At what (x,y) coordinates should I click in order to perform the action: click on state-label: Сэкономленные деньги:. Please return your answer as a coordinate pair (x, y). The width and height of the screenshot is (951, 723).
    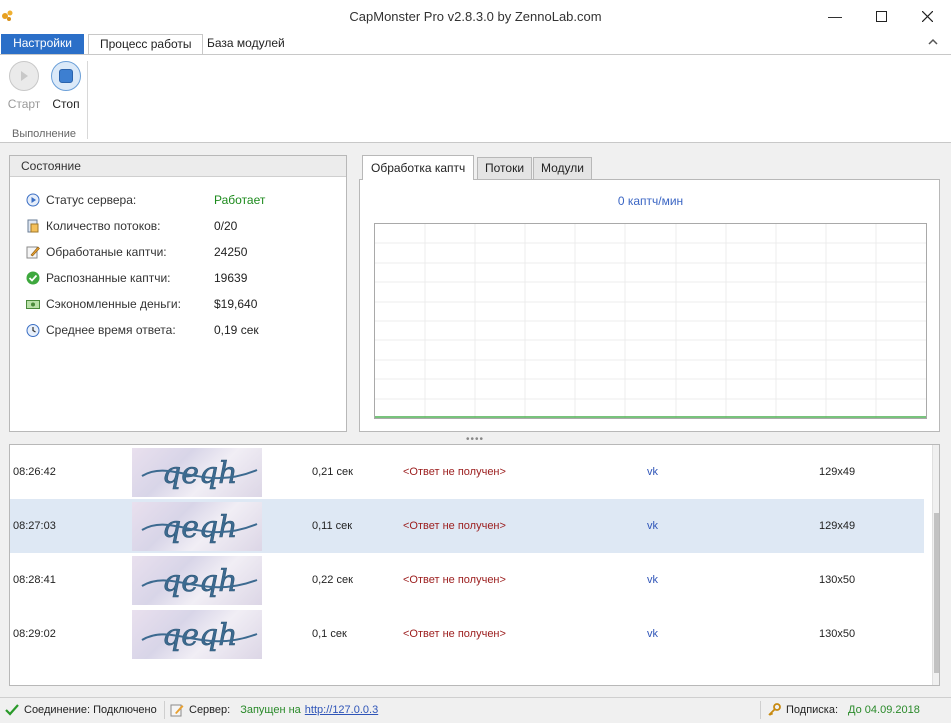
    Looking at the image, I should click on (113, 304).